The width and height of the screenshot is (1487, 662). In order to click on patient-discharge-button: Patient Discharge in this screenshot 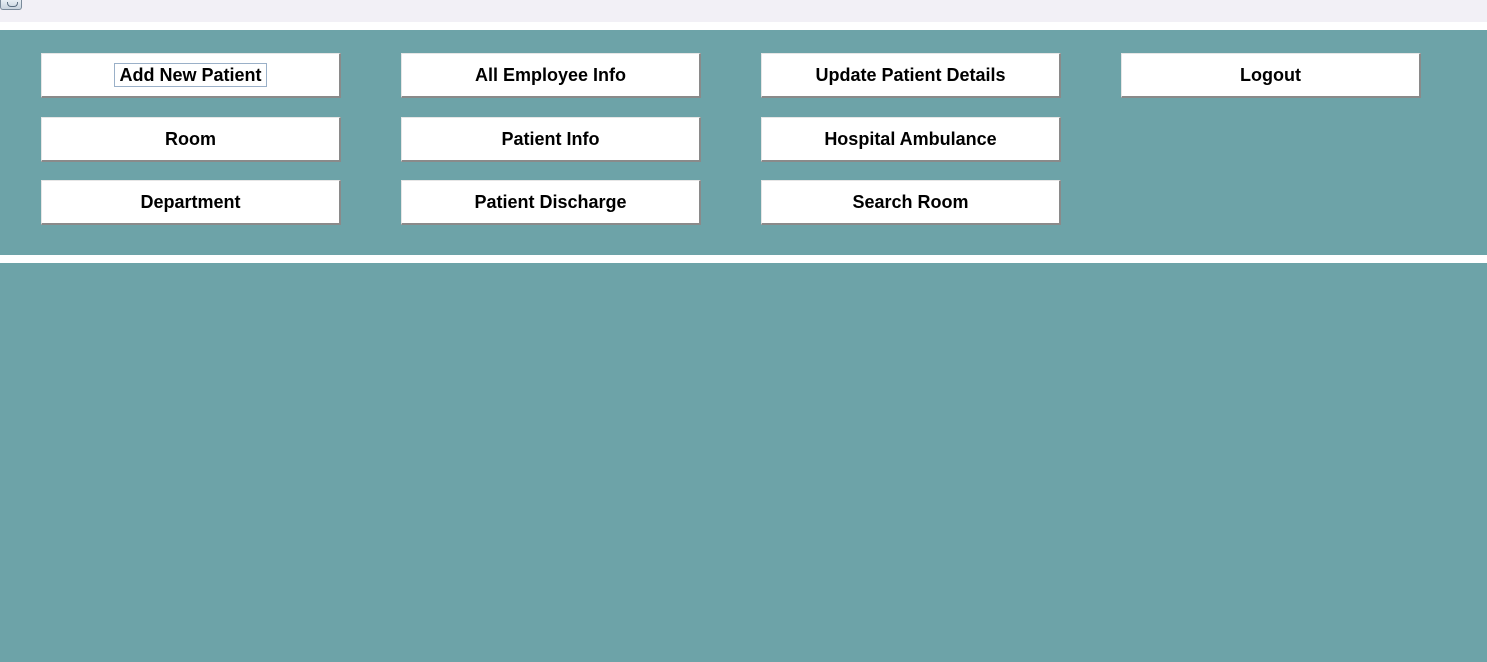, I will do `click(551, 202)`.